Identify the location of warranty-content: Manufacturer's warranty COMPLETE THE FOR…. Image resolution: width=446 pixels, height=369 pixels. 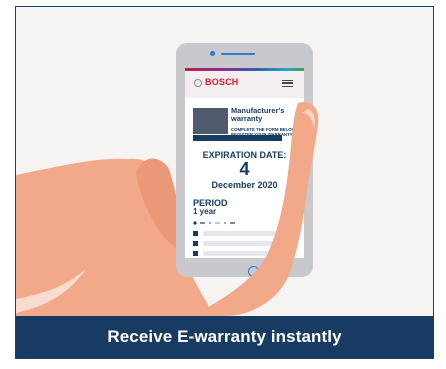
(244, 178).